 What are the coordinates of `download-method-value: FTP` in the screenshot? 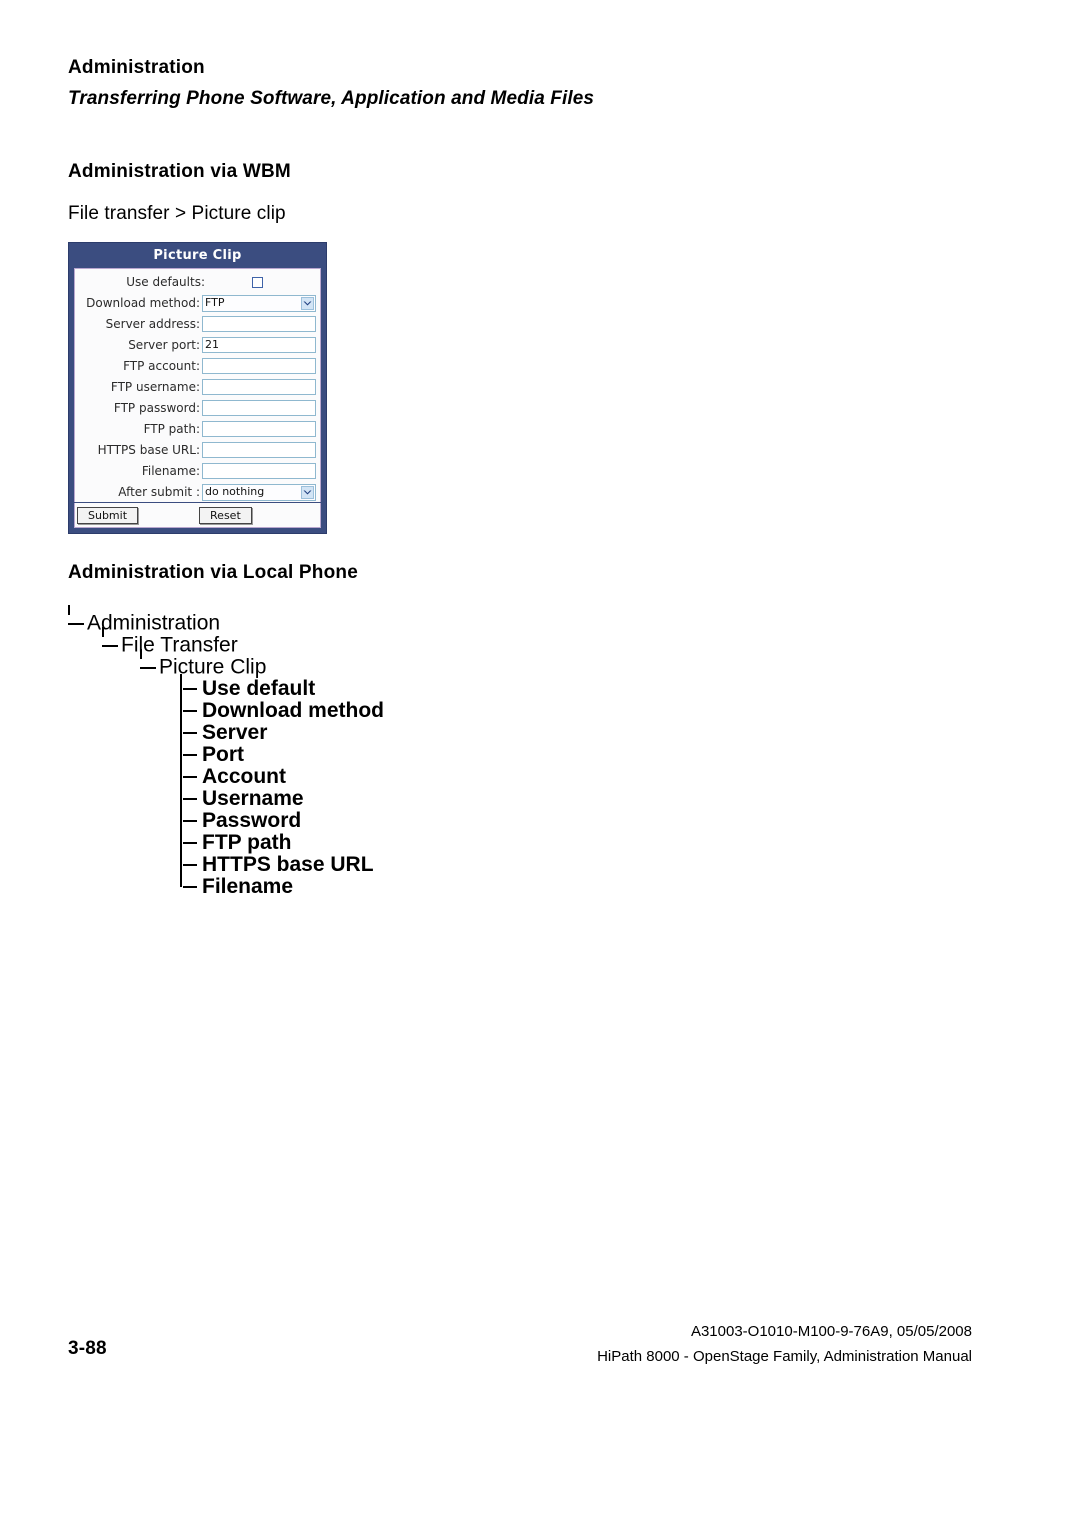 It's located at (215, 302).